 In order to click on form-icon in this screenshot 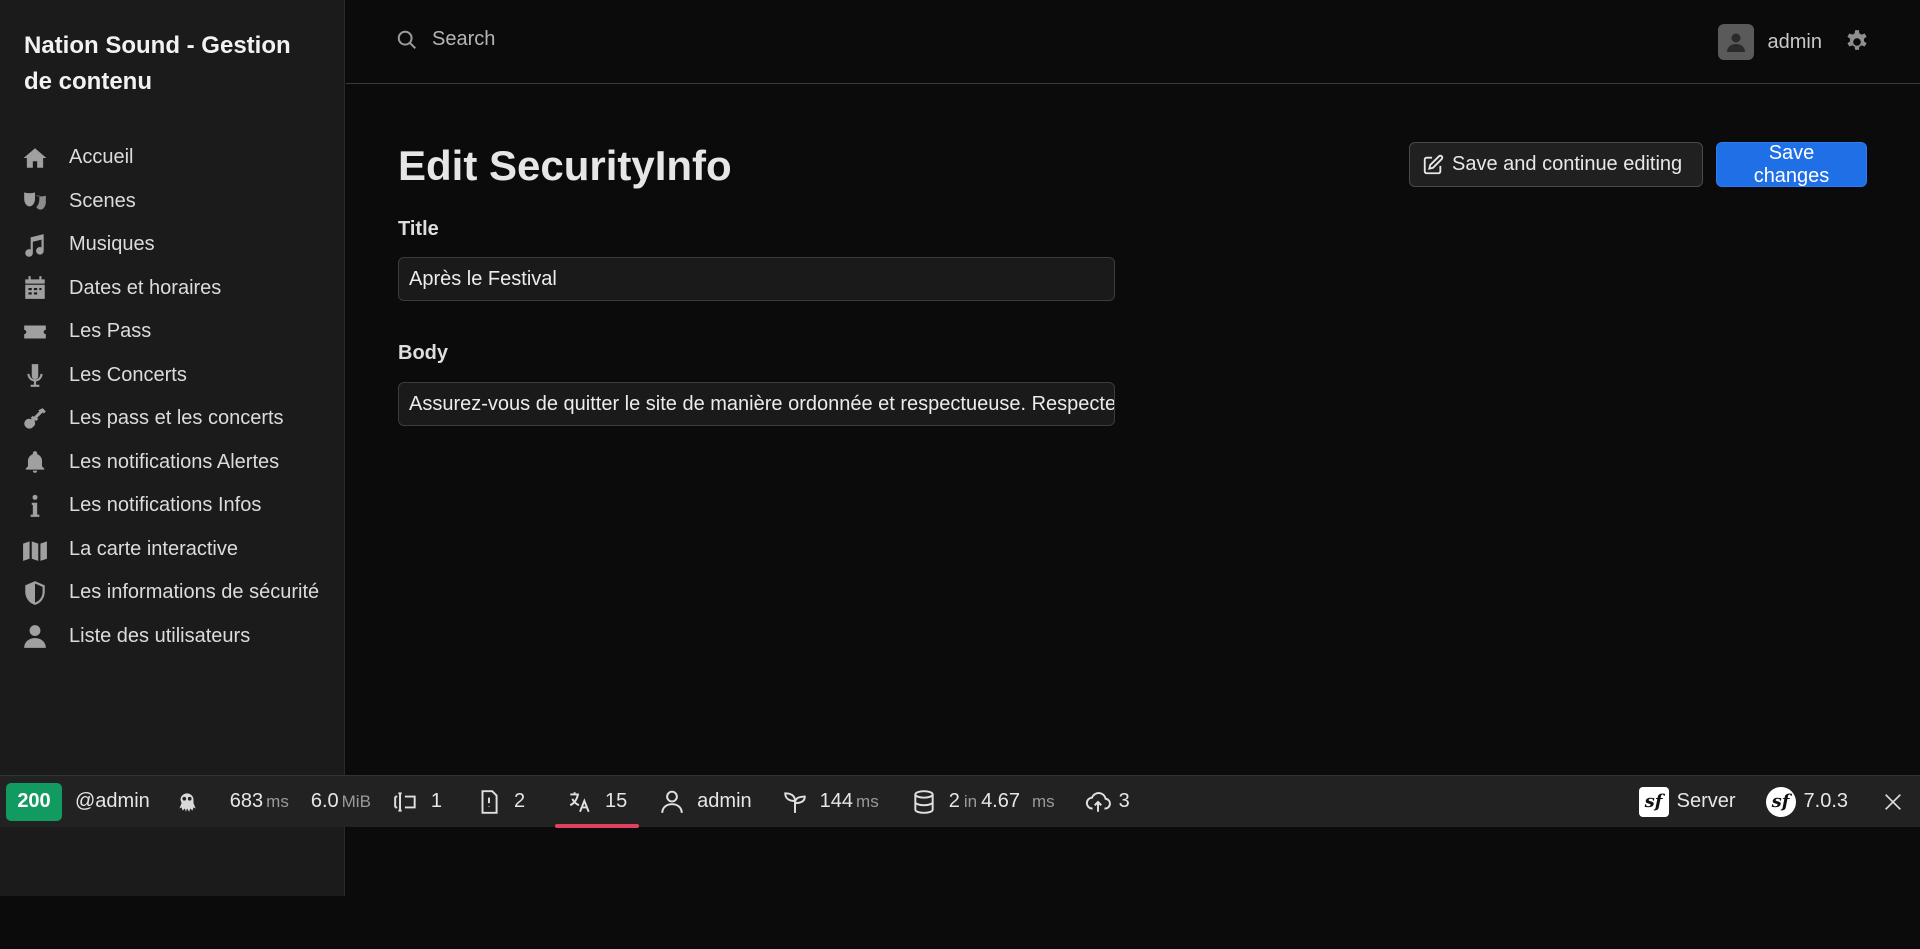, I will do `click(405, 801)`.